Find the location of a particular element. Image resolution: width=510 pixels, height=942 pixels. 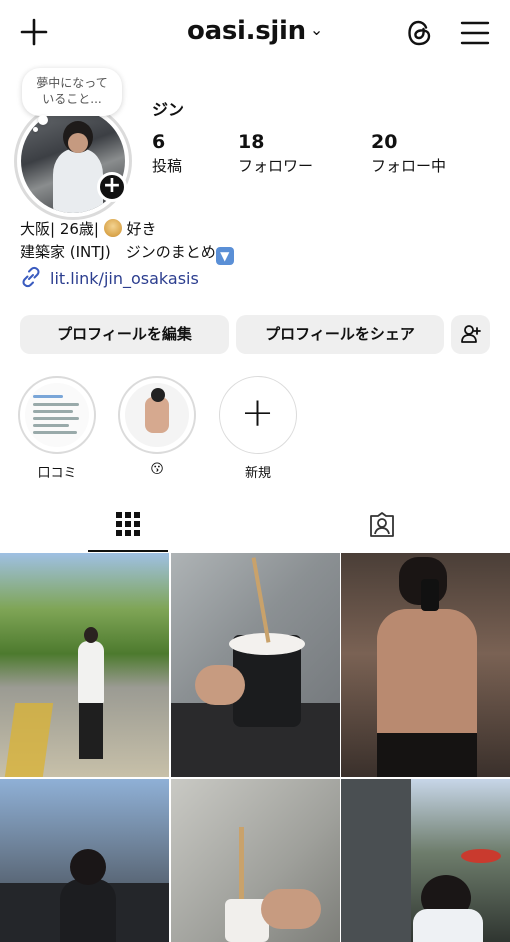

top-bar: oasi.sjin ⌄ is located at coordinates (255, 33).